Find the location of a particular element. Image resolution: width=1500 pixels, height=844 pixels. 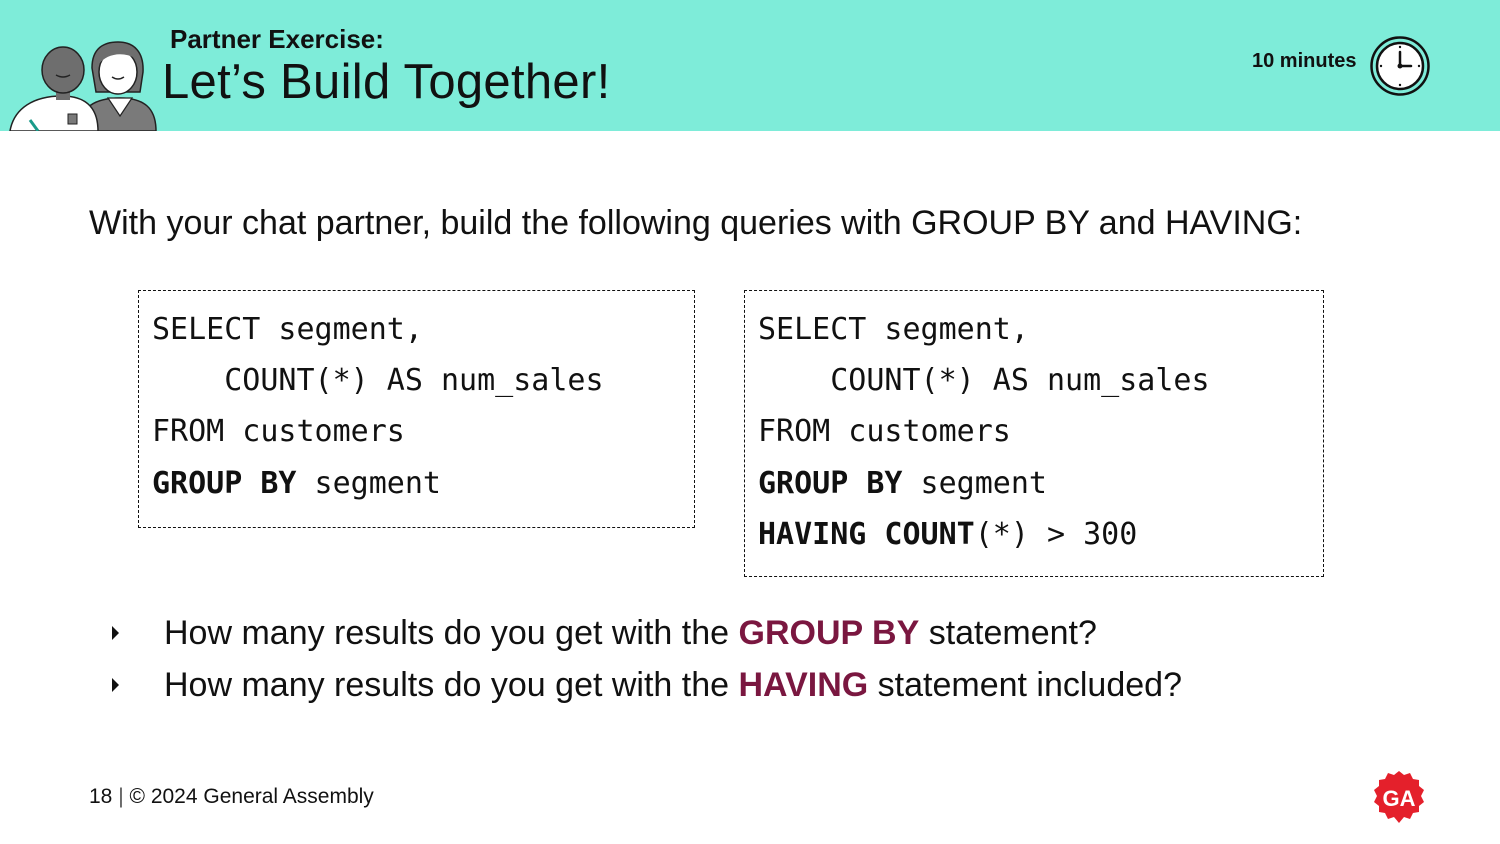

general-assembly-logo: GA is located at coordinates (1399, 797).